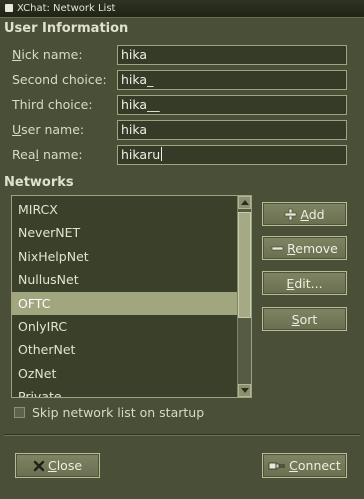  I want to click on real-name-input: hikaru, so click(232, 155).